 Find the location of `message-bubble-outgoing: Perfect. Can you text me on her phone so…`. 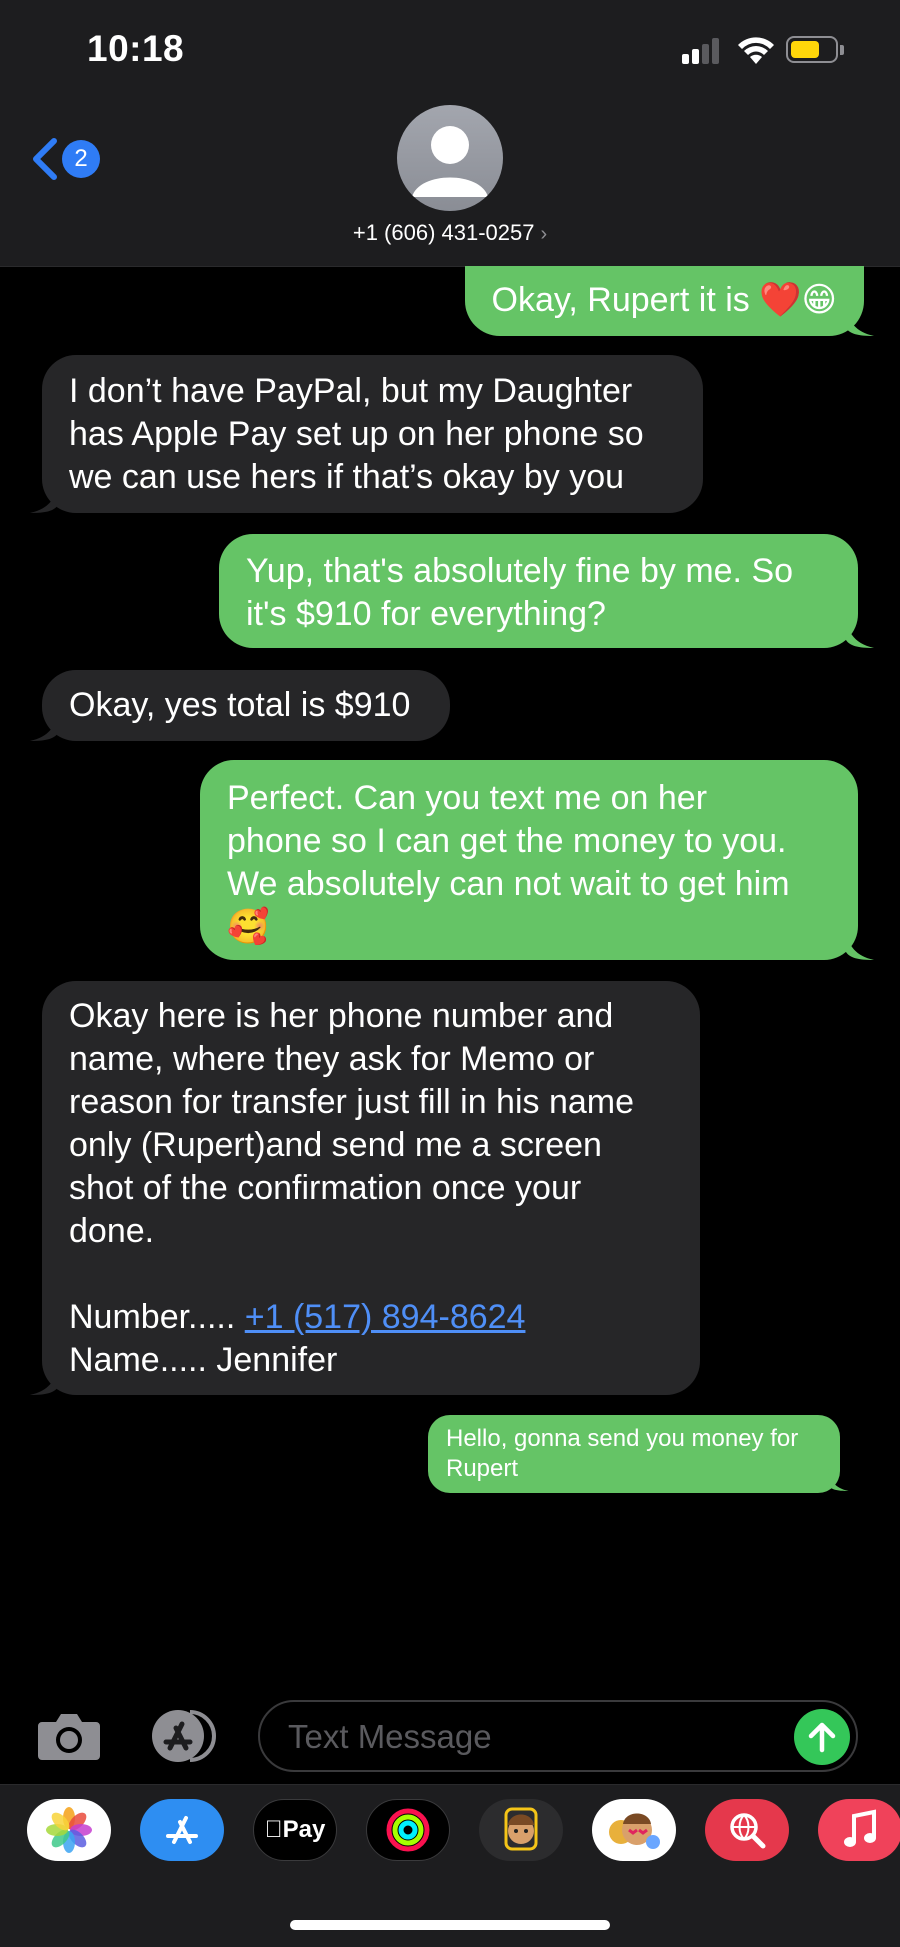

message-bubble-outgoing: Perfect. Can you text me on her phone so… is located at coordinates (529, 860).